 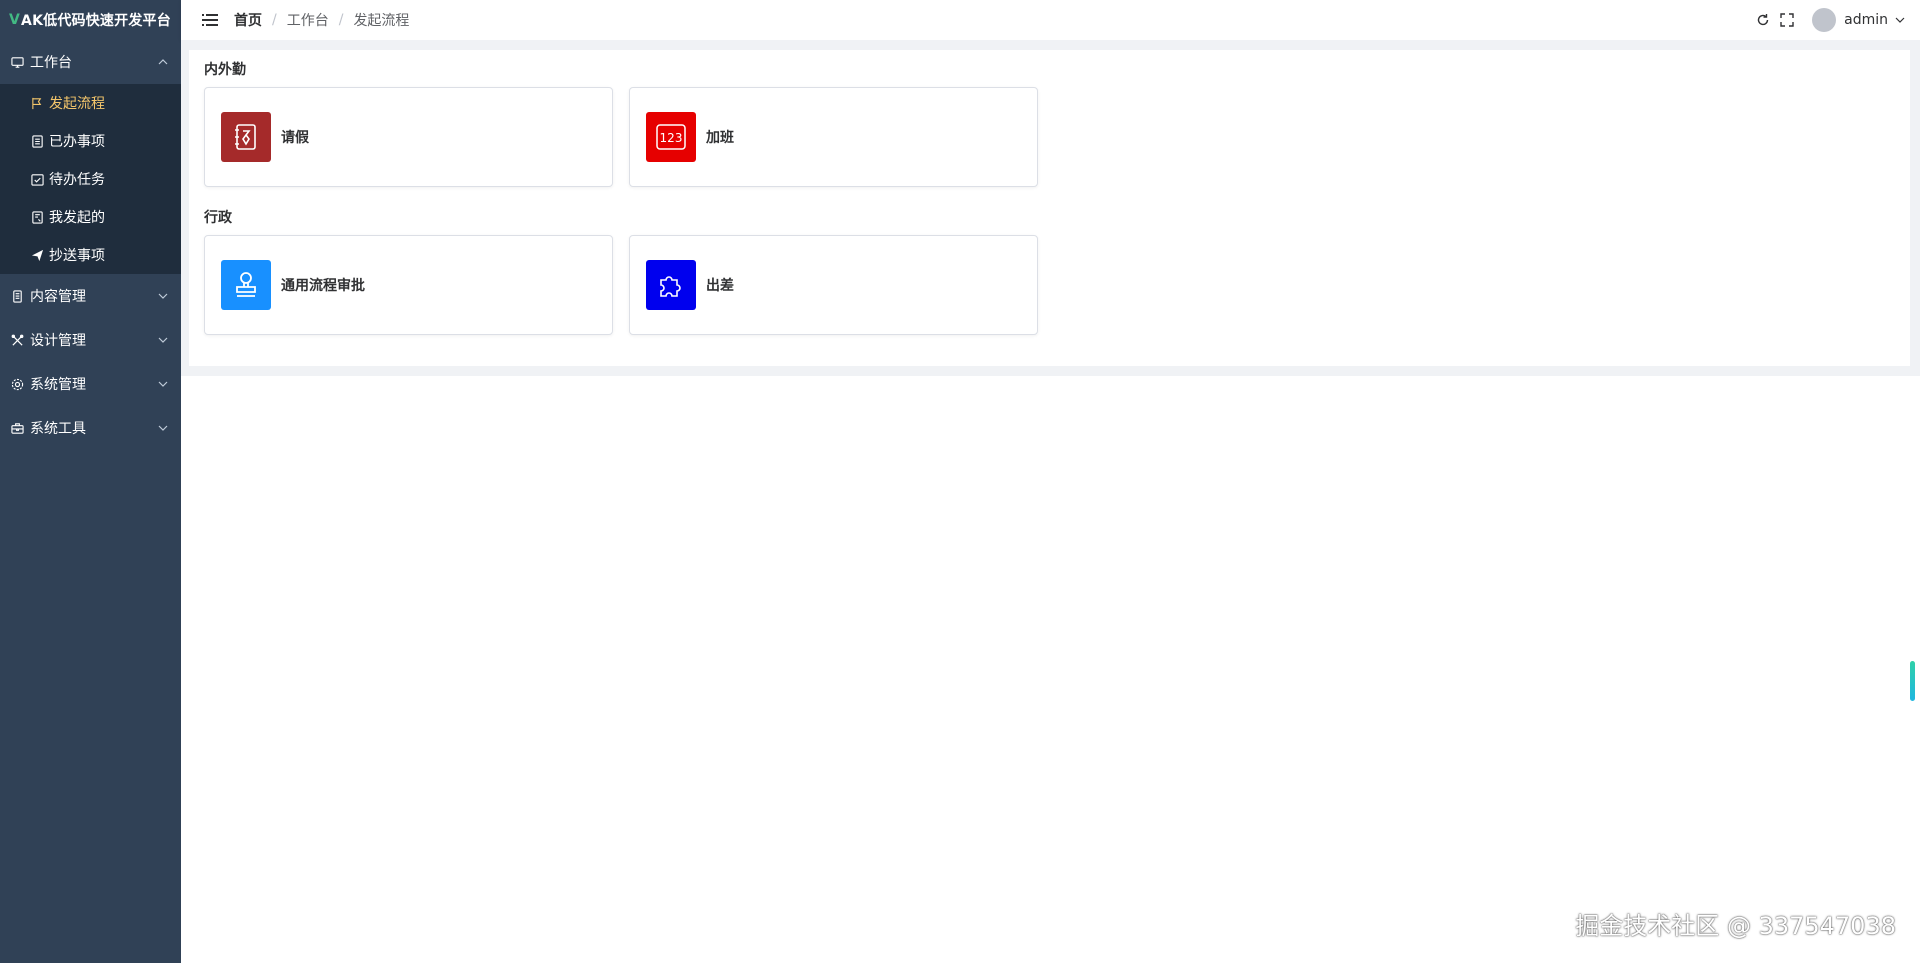 I want to click on sidebar-item-my-started: 我发起的, so click(x=90, y=217).